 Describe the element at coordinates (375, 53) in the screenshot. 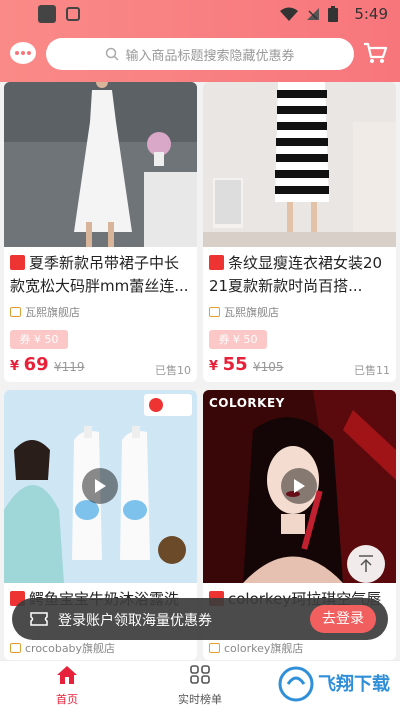

I see `cart-icon` at that location.